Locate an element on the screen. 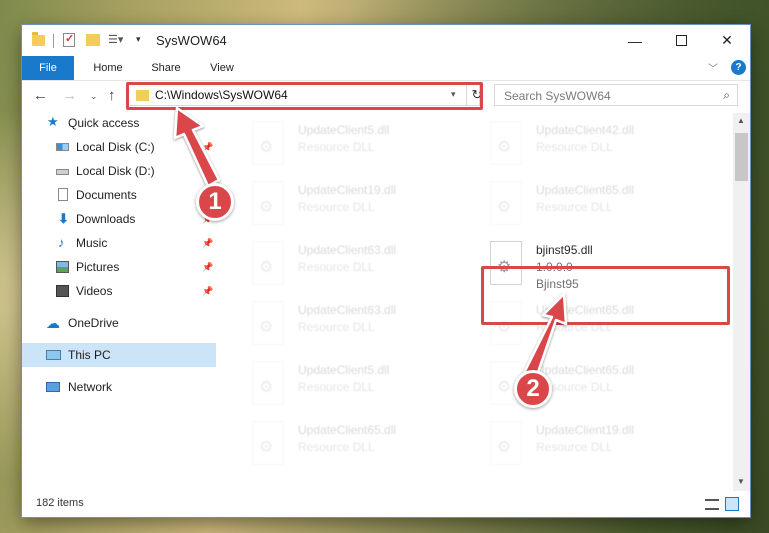 Image resolution: width=769 pixels, height=533 pixels. sidebar-item-this-pc: This PC is located at coordinates (119, 355).